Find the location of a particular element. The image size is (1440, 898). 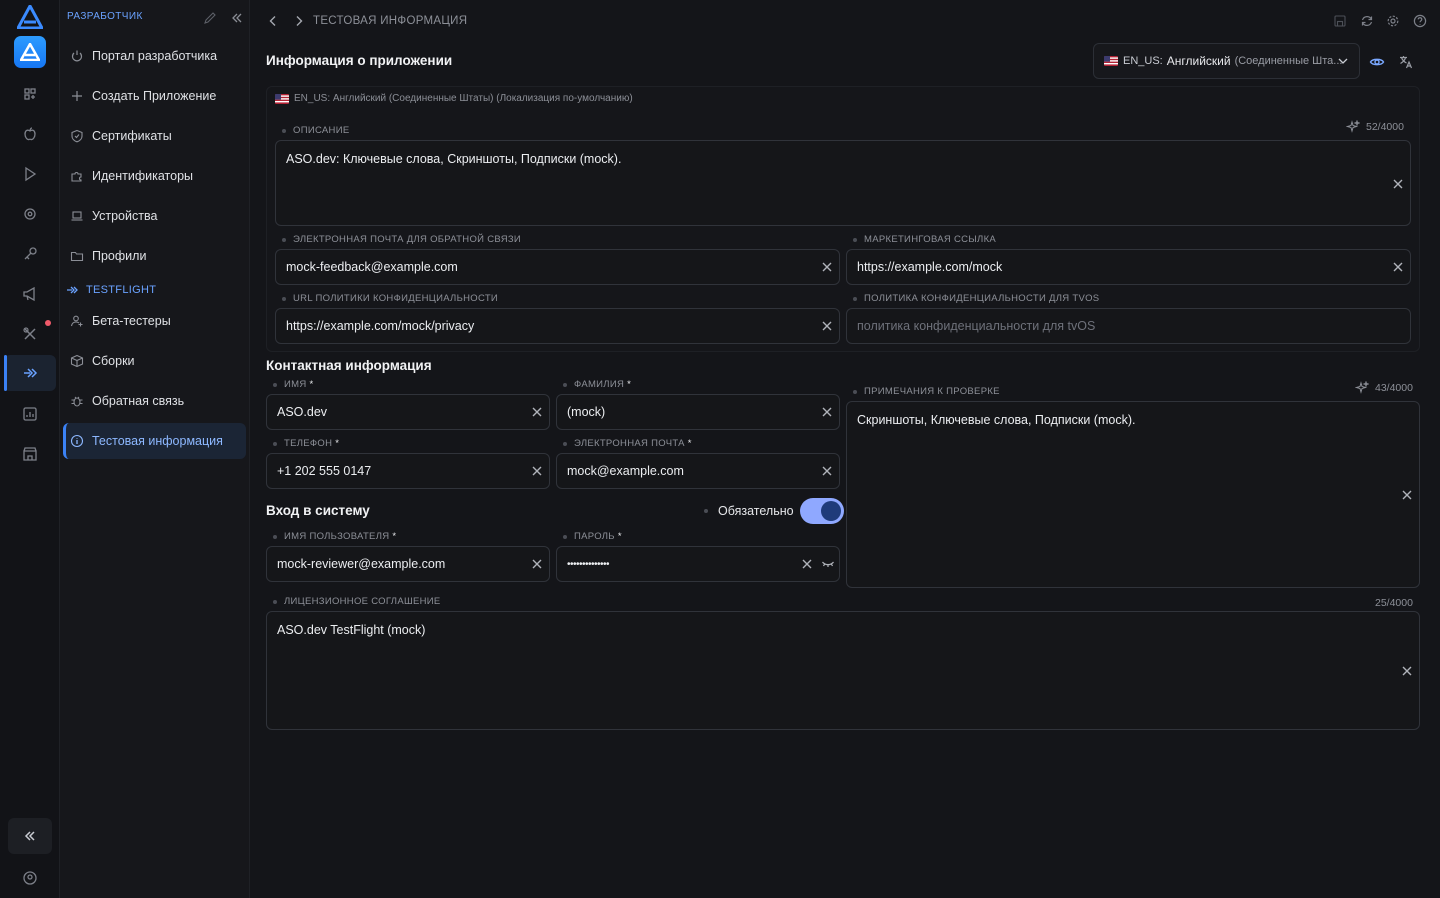

eye-closed-icon is located at coordinates (828, 564).